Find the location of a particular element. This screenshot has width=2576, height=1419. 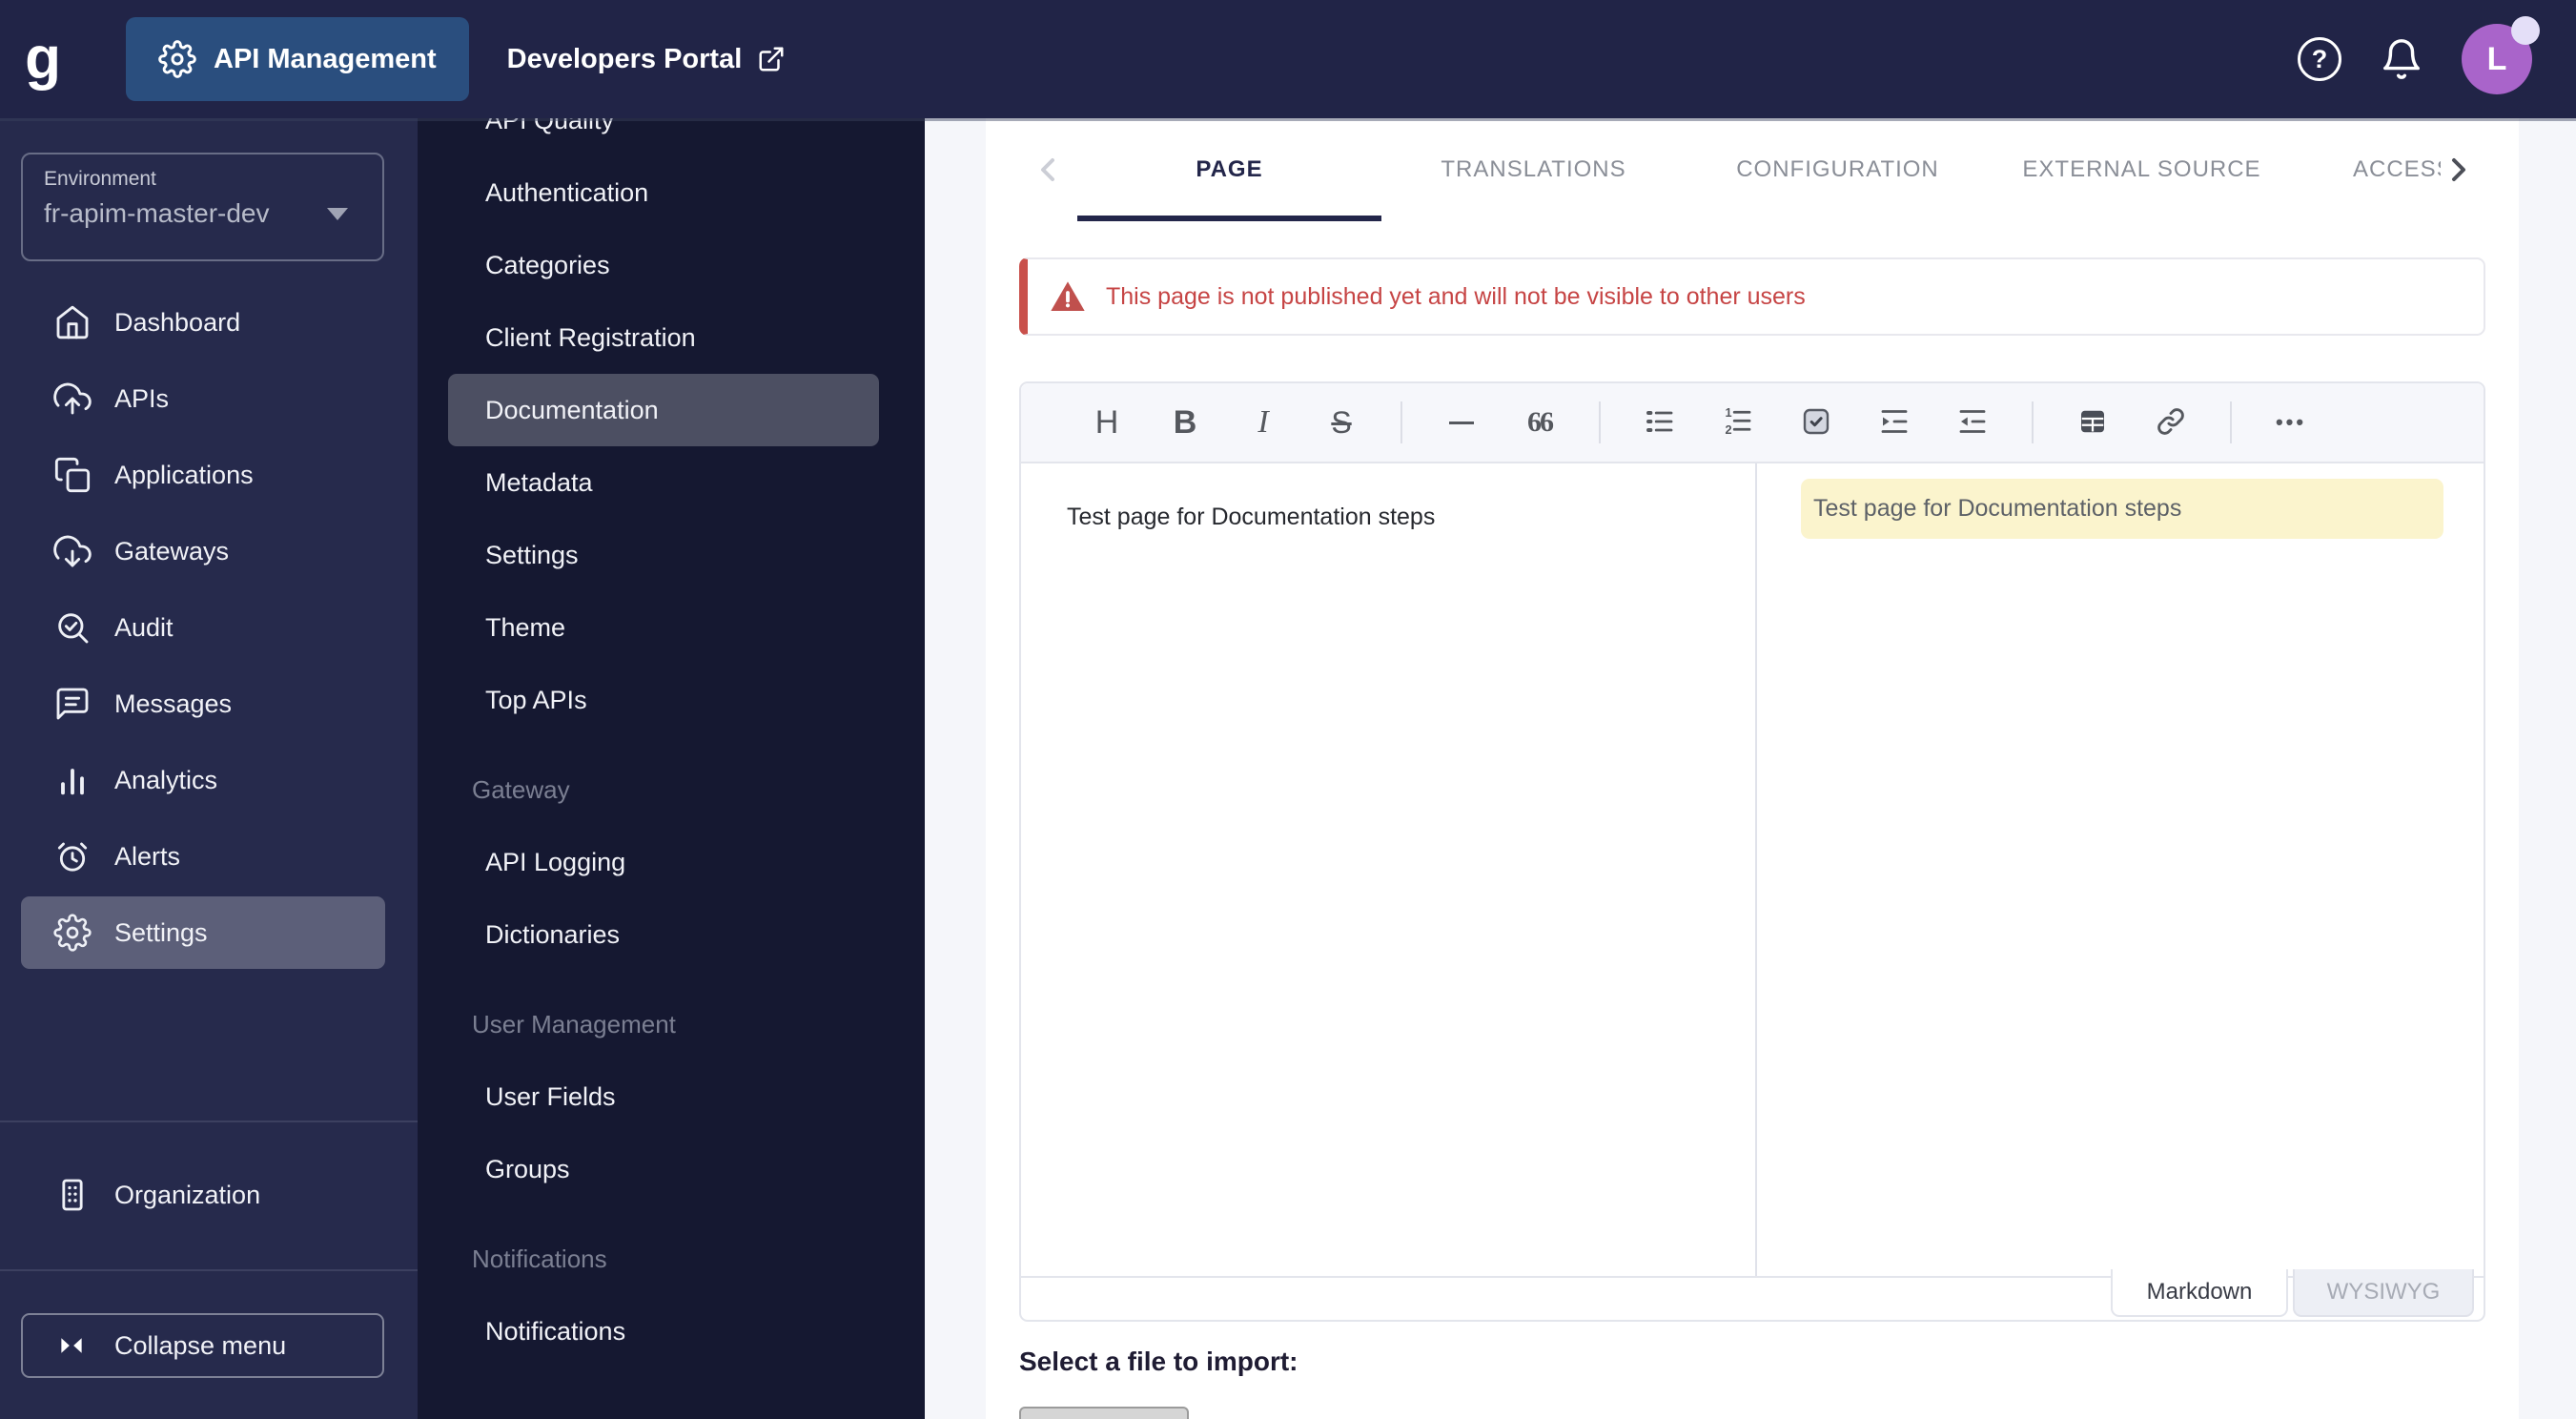

settings-nav-item-categories: Categories is located at coordinates (663, 265).